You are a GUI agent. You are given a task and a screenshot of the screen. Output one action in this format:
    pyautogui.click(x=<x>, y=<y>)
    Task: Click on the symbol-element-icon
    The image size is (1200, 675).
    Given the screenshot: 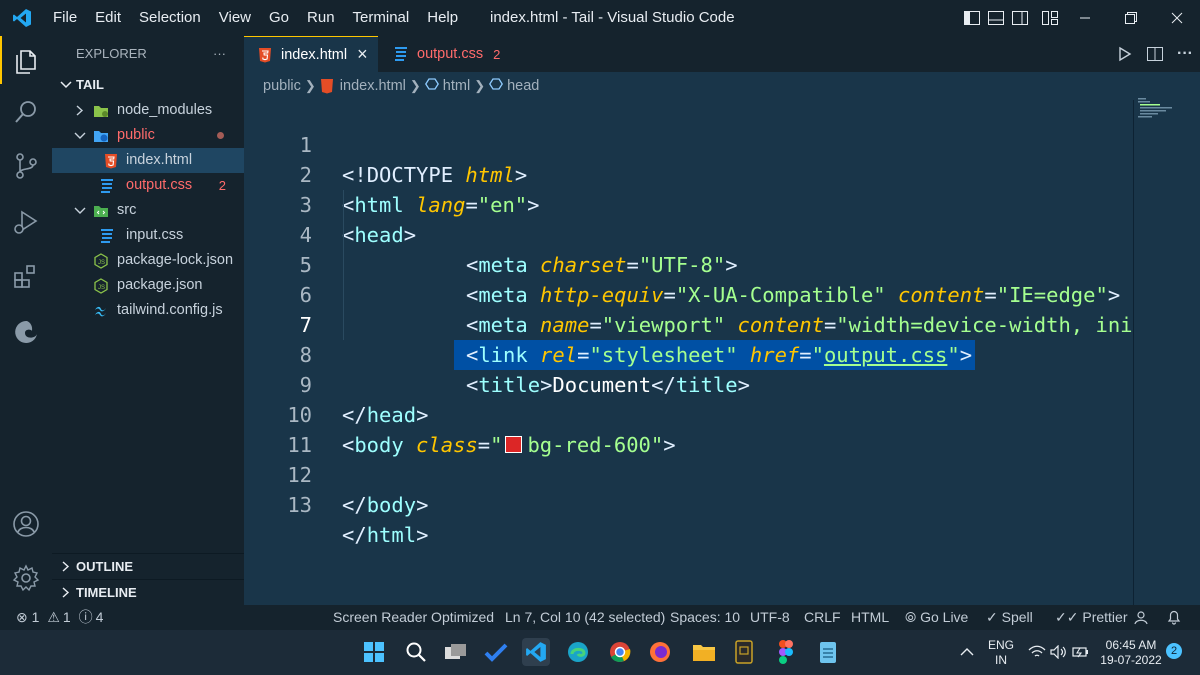 What is the action you would take?
    pyautogui.click(x=496, y=86)
    